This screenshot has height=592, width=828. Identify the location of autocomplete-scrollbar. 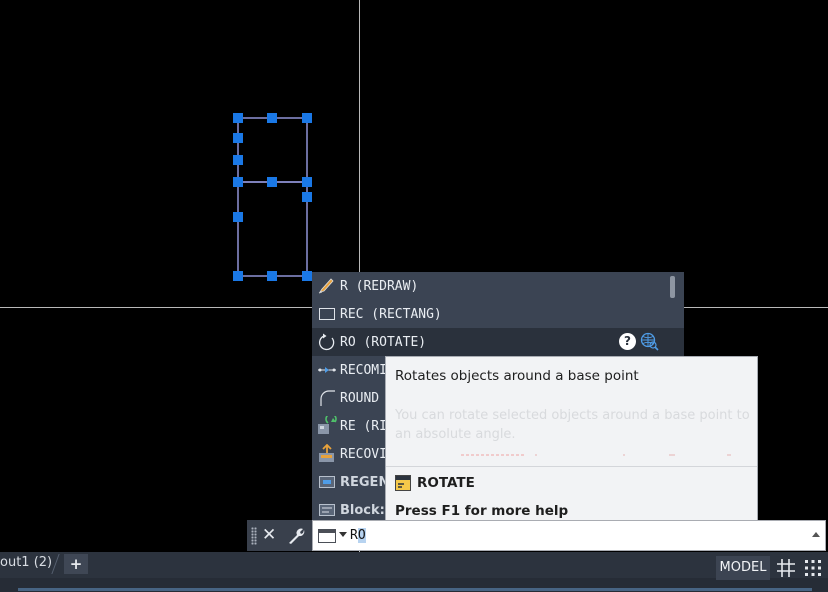
(672, 287).